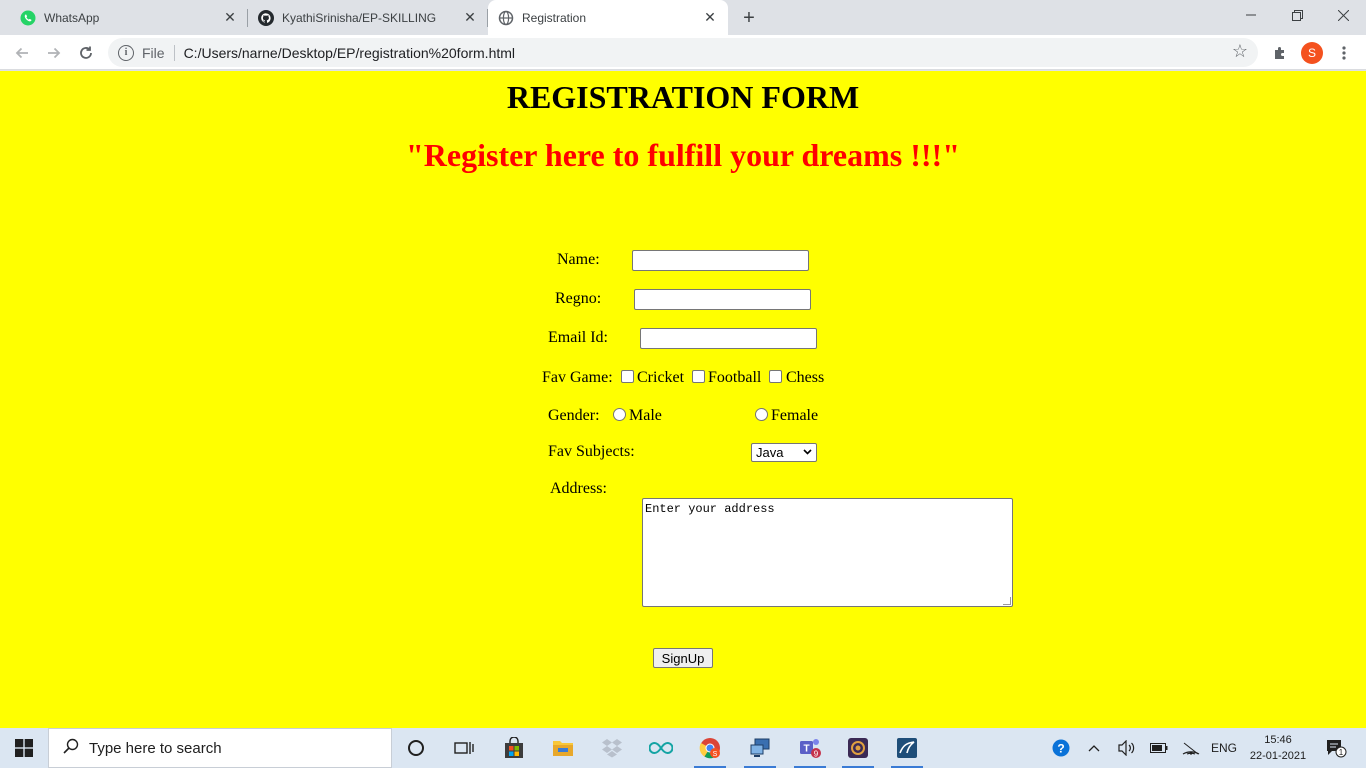 This screenshot has width=1366, height=768. I want to click on volume-icon, so click(1127, 748).